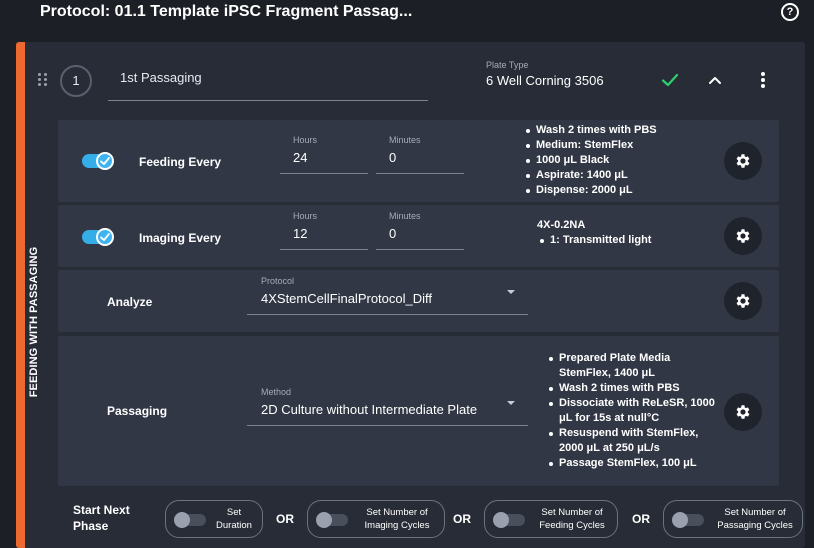 The image size is (814, 548). What do you see at coordinates (278, 281) in the screenshot?
I see `analyze-protocol-label: Protocol` at bounding box center [278, 281].